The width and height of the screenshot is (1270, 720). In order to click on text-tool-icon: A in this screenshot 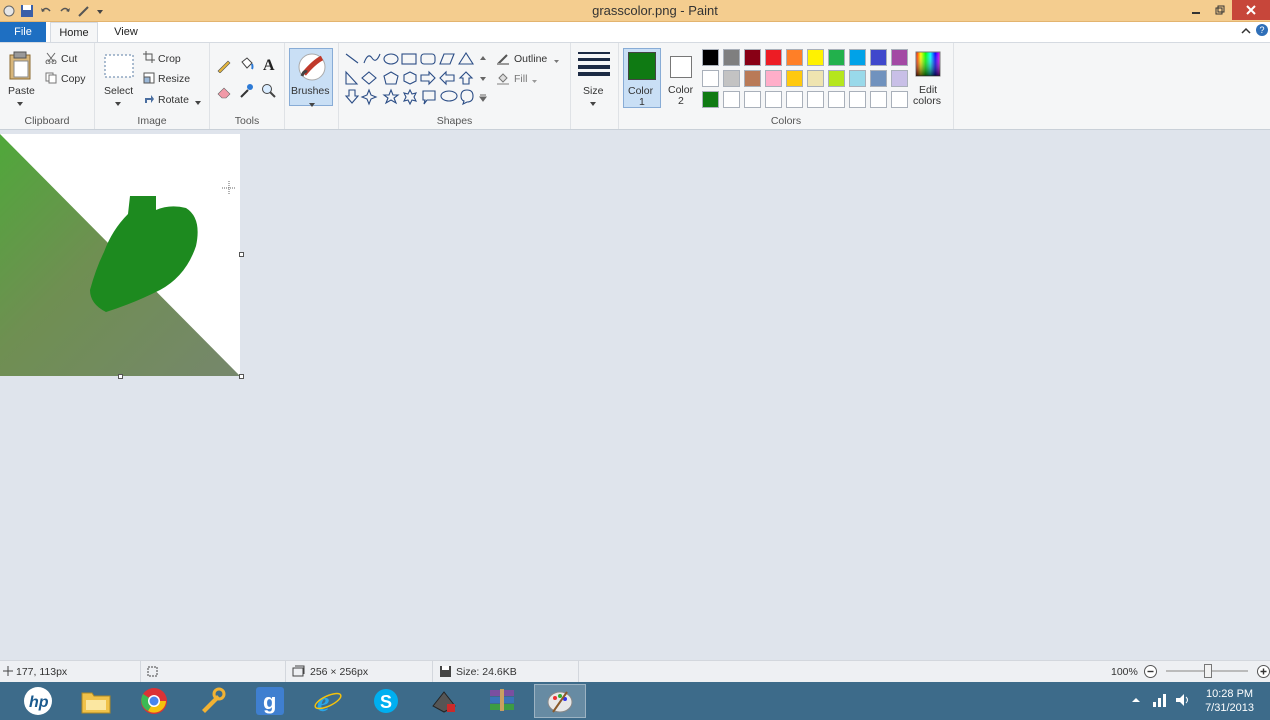, I will do `click(269, 65)`.